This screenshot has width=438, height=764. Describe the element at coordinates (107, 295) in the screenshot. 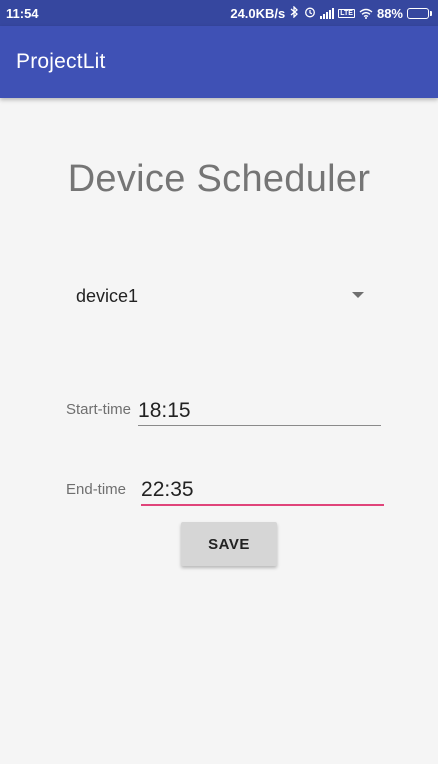

I see `device-spinner-value: device1` at that location.